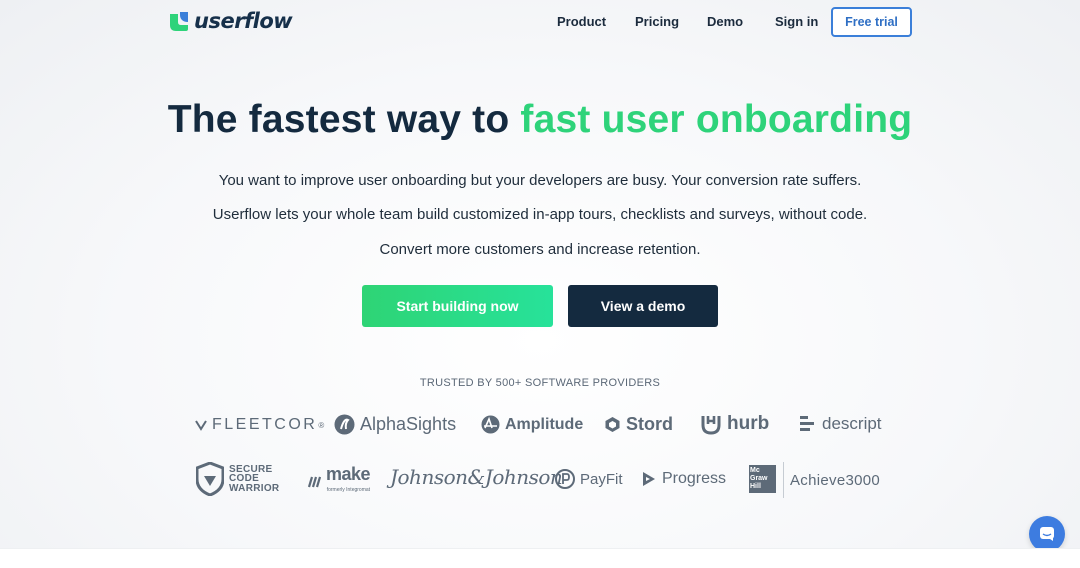 This screenshot has height=568, width=1080. I want to click on fleetcor-registered: ®, so click(321, 425).